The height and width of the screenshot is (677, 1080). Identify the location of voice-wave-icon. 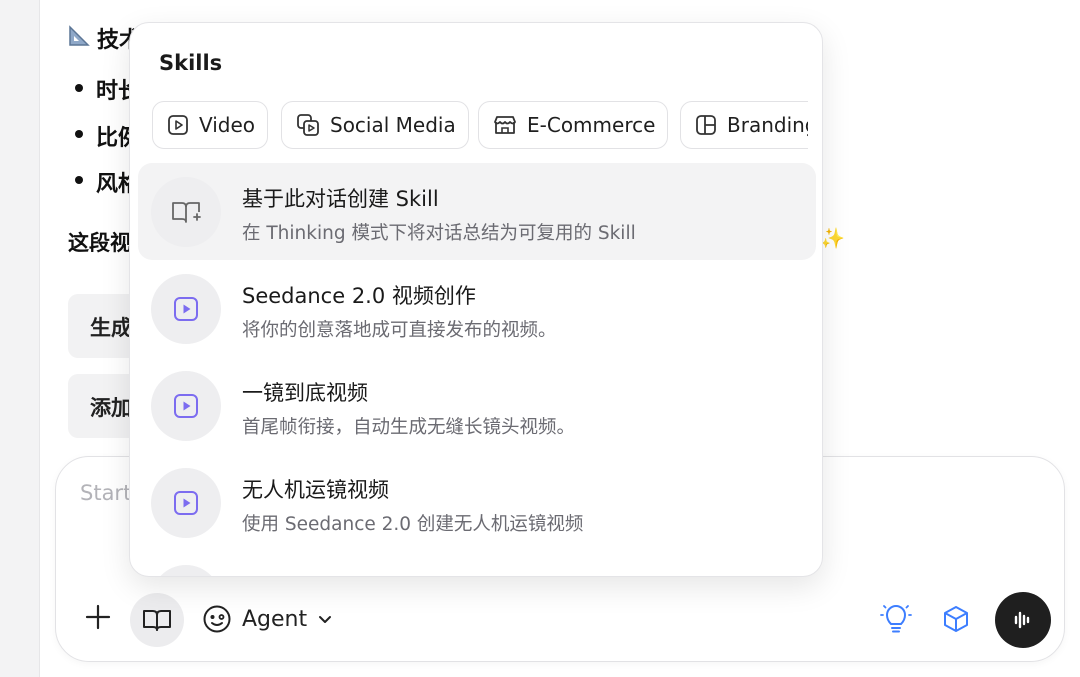
(1022, 620).